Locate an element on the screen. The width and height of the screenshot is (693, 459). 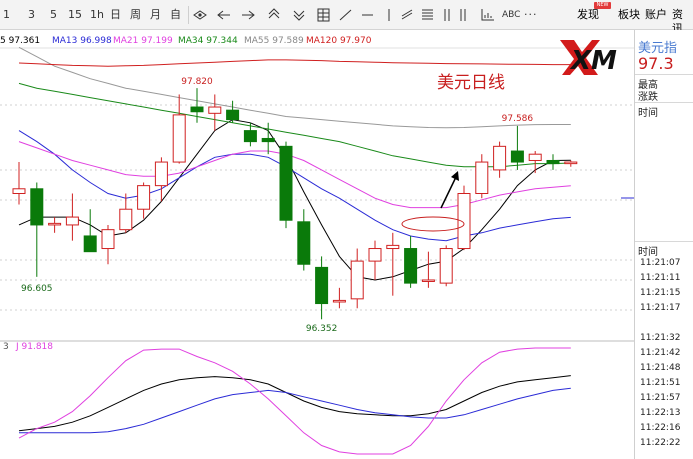
tick-time: 11:21:57 is located at coordinates (660, 398).